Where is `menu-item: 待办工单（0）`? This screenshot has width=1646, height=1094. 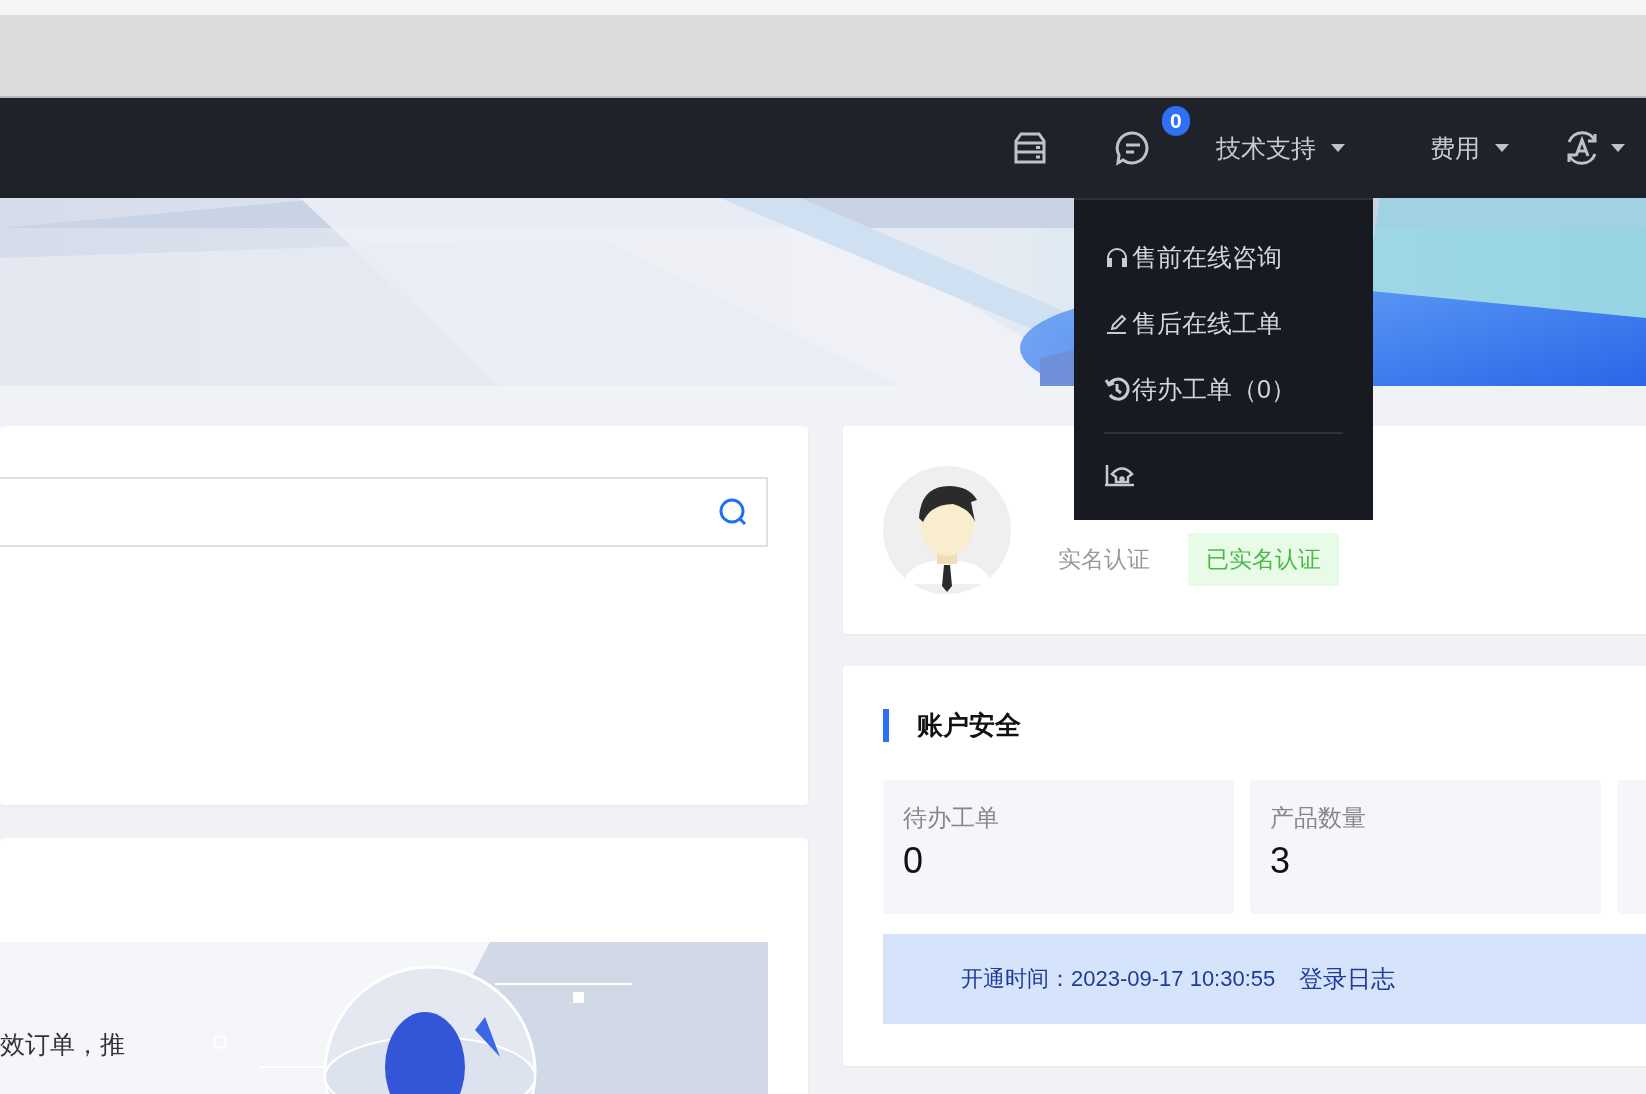 menu-item: 待办工单（0） is located at coordinates (1200, 389).